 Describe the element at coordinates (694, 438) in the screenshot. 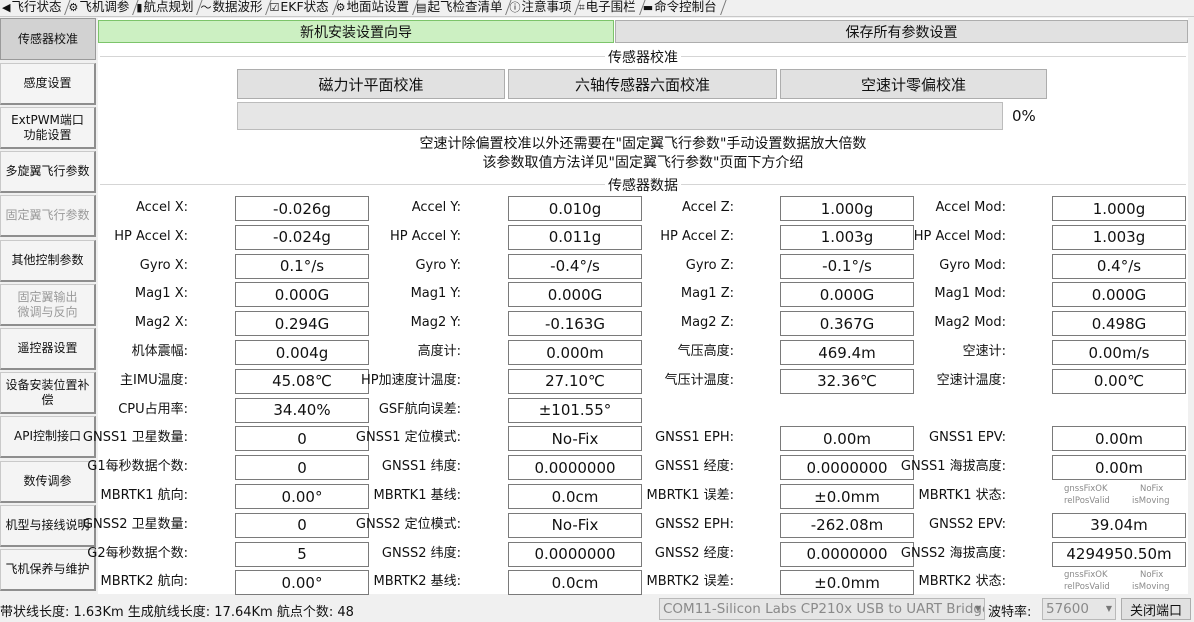

I see `sensor-label: GNSS1 EPH:` at that location.